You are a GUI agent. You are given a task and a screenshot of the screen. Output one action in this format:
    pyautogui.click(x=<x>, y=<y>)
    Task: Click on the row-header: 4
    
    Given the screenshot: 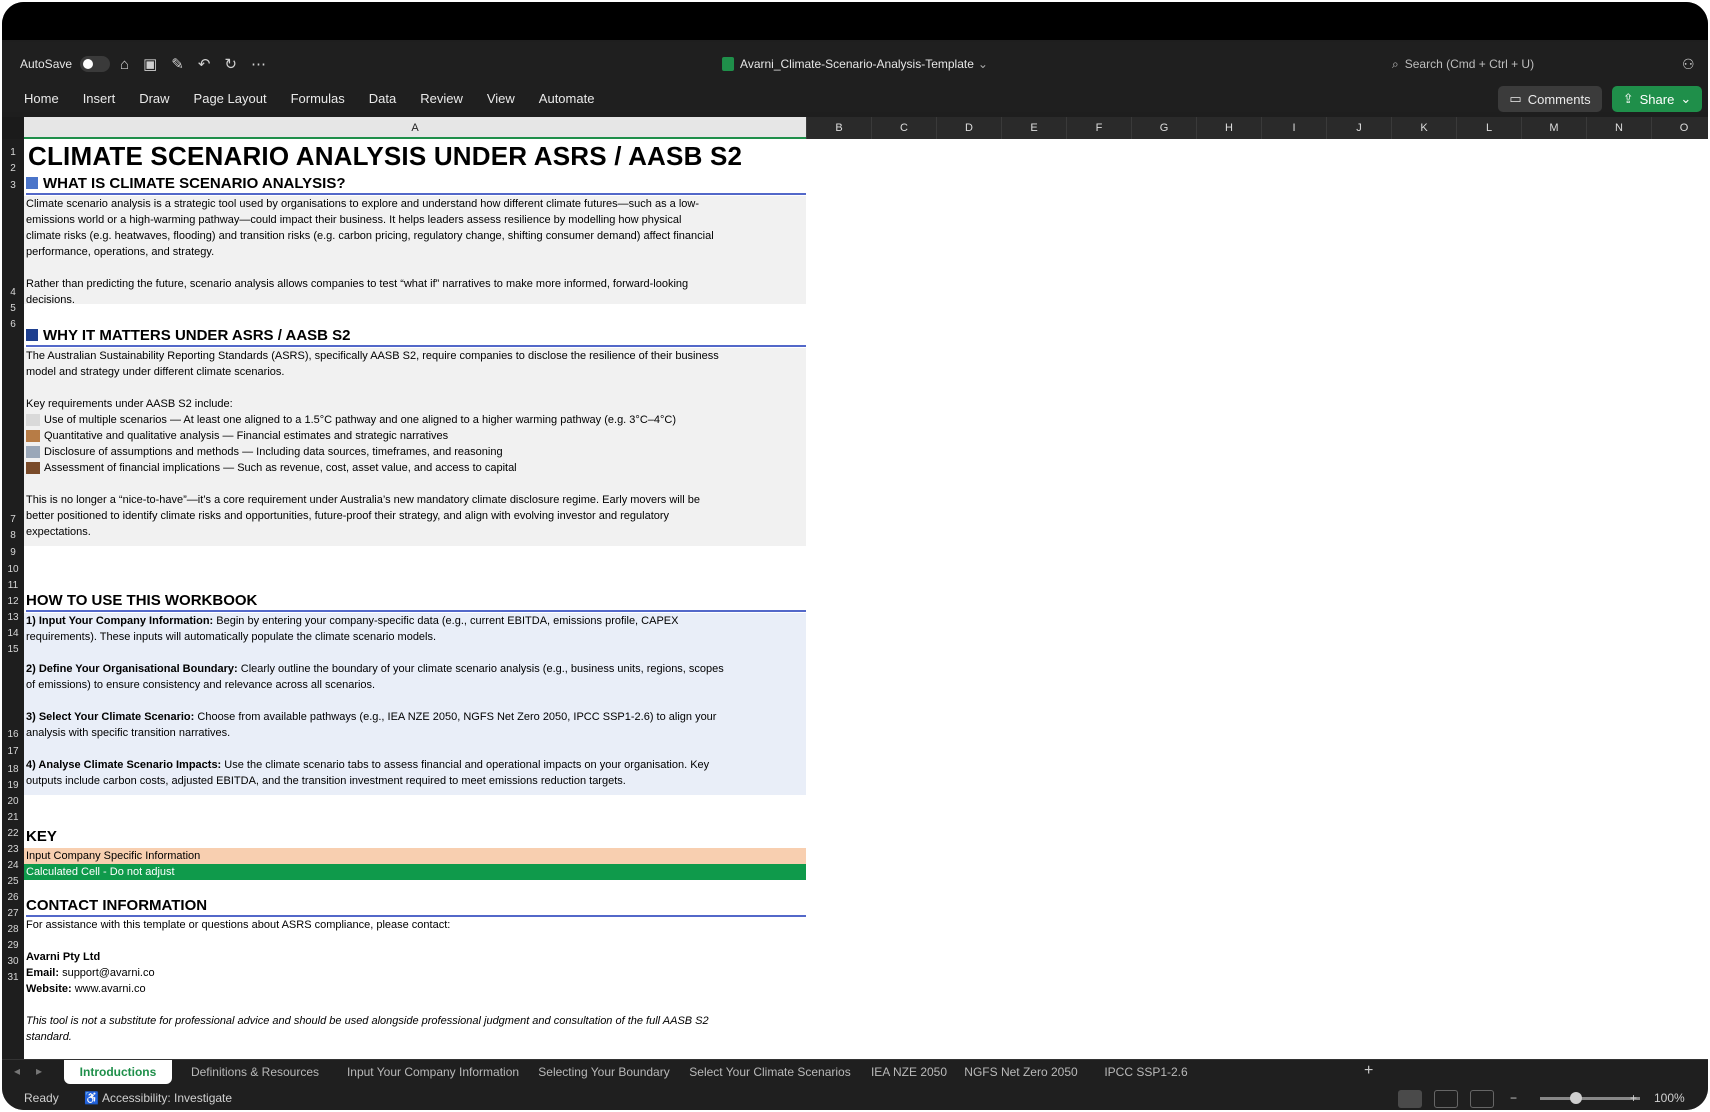 What is the action you would take?
    pyautogui.click(x=13, y=292)
    